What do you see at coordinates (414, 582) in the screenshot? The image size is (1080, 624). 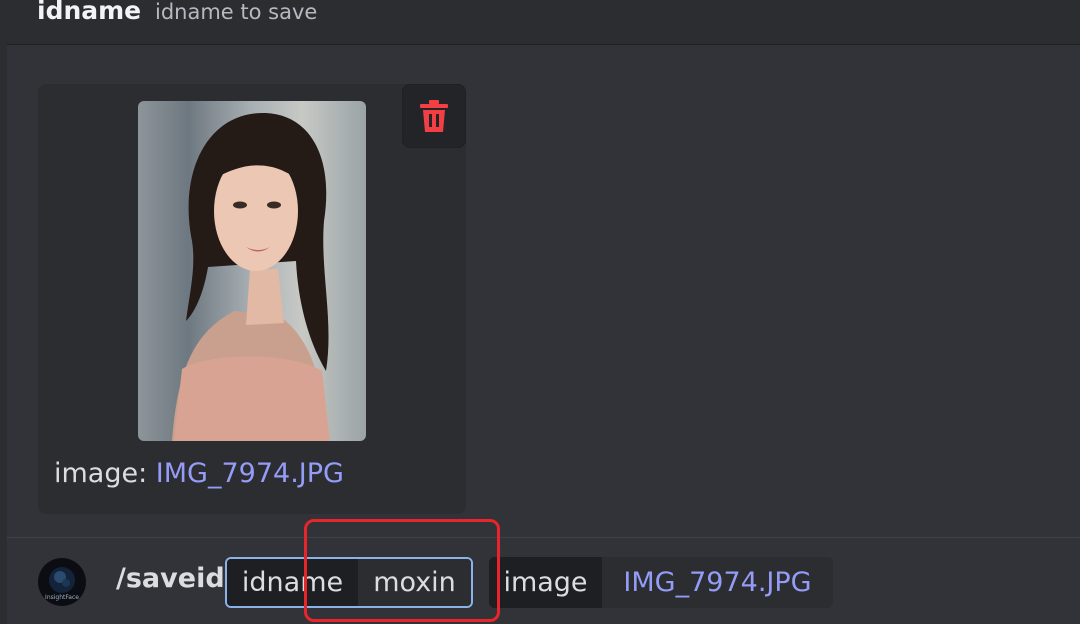 I see `option-chip-value: moxin` at bounding box center [414, 582].